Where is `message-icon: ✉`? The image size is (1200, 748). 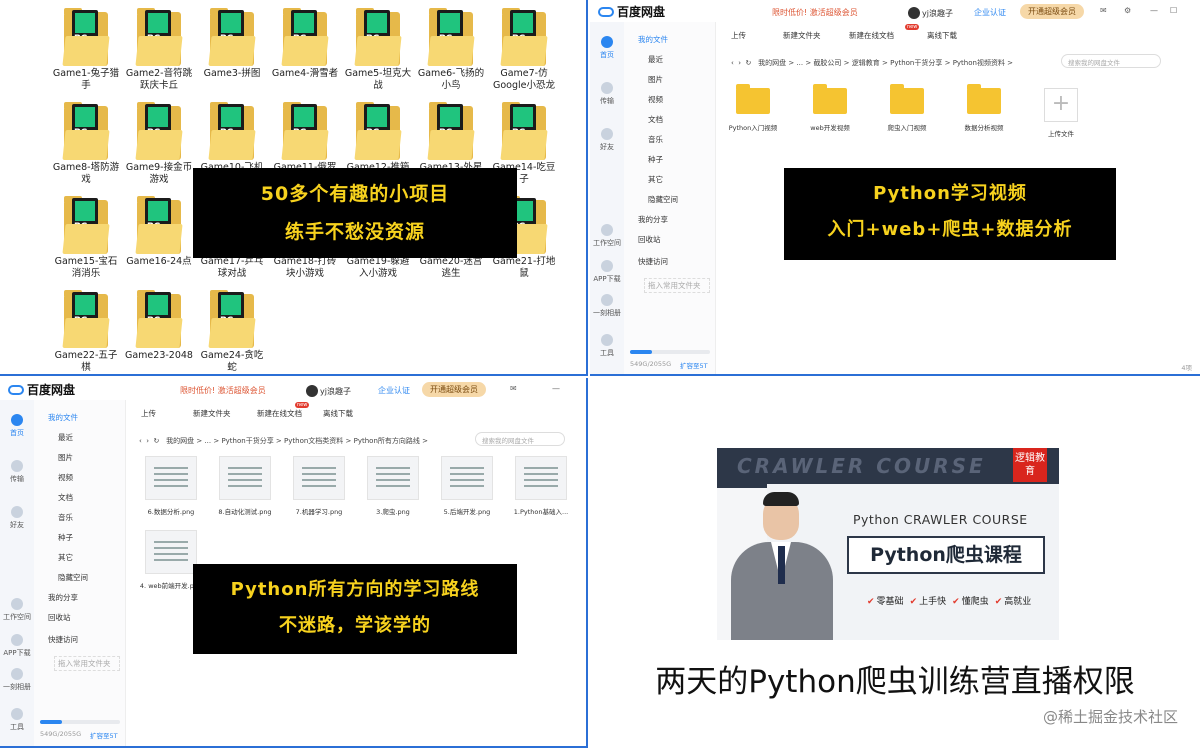
message-icon: ✉ is located at coordinates (1103, 10).